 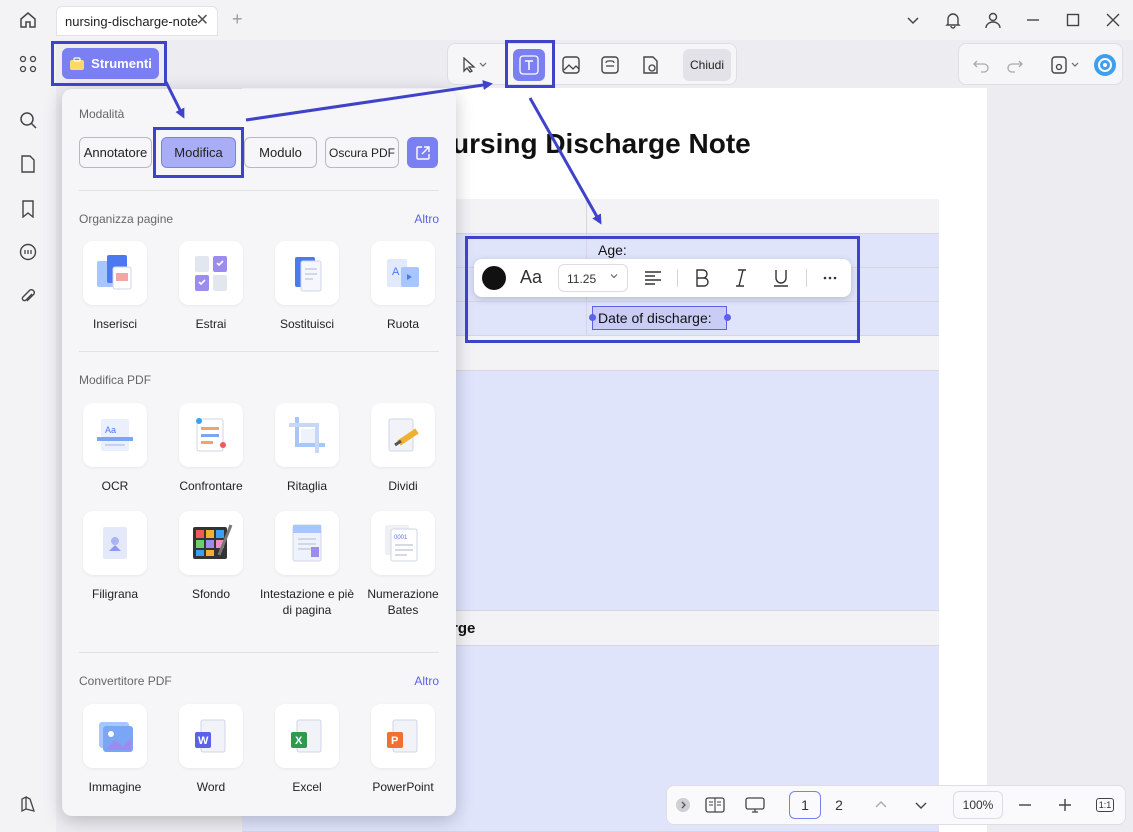 I want to click on crop-icon, so click(x=307, y=435).